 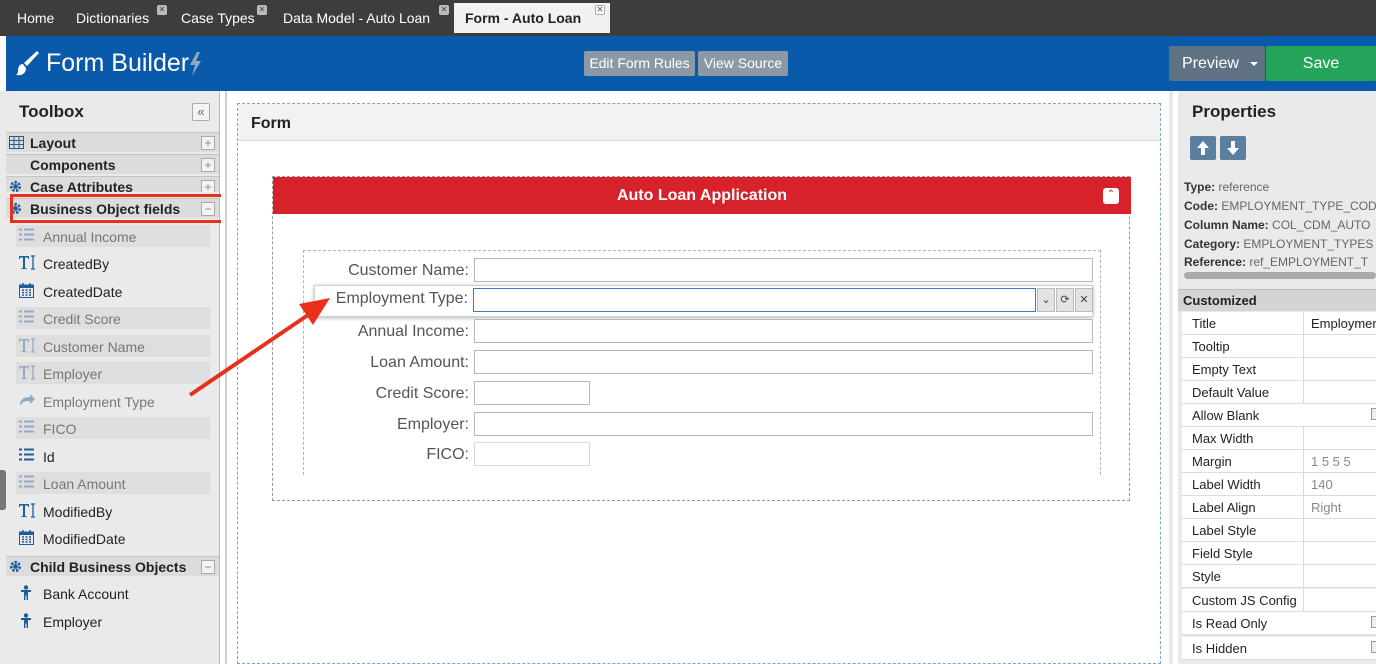 I want to click on arrow-down-icon, so click(x=1233, y=148).